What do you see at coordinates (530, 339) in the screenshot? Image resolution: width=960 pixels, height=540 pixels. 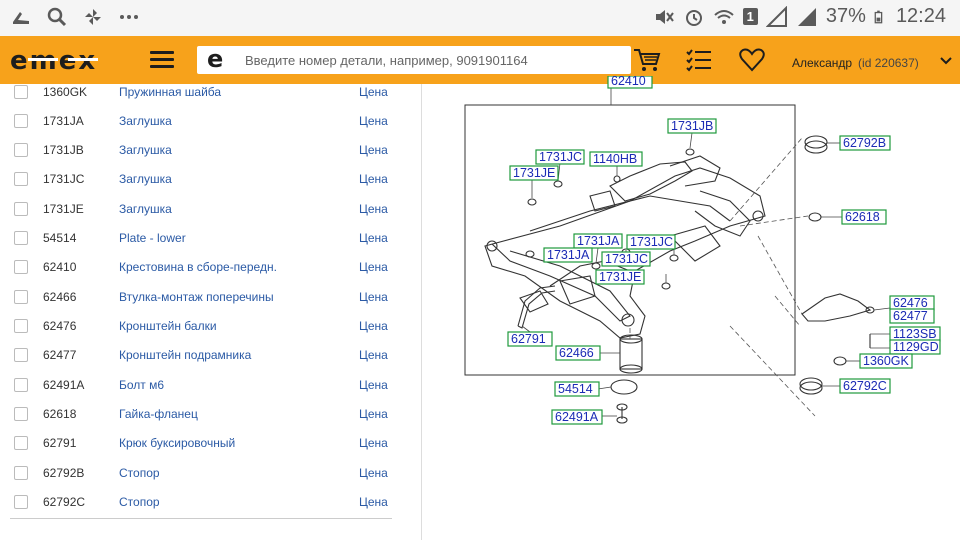 I see `callout-62791: 62791` at bounding box center [530, 339].